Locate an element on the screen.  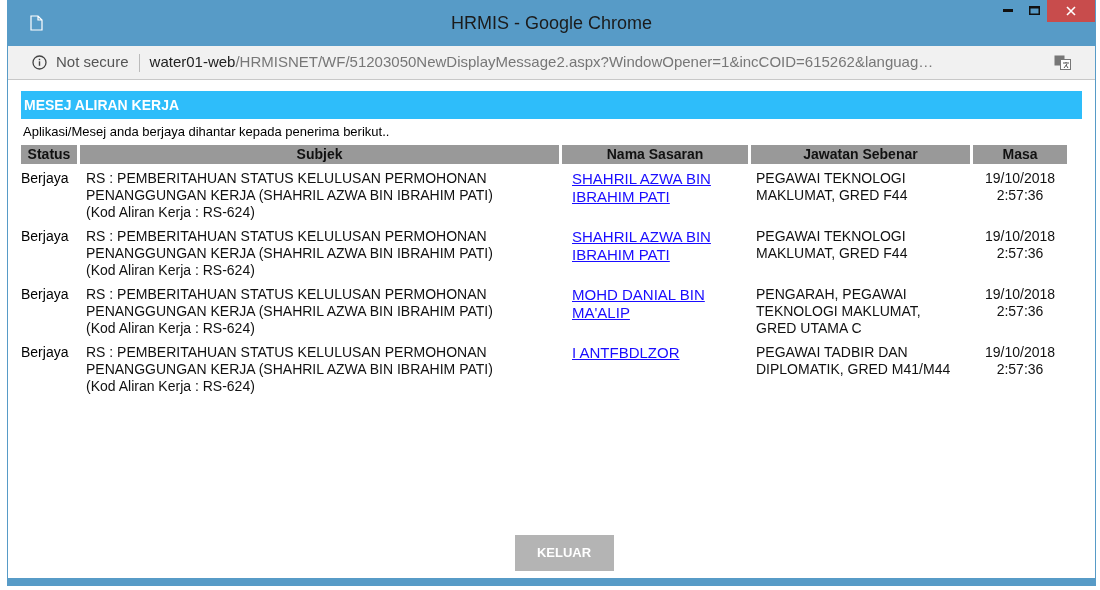
column-header: Status is located at coordinates (49, 154).